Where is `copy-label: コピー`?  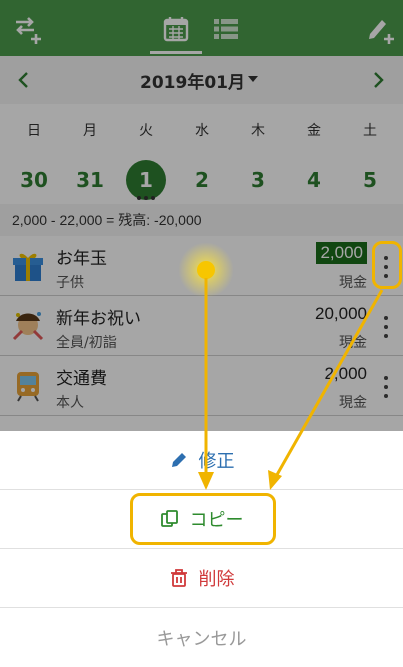
copy-label: コピー is located at coordinates (216, 520).